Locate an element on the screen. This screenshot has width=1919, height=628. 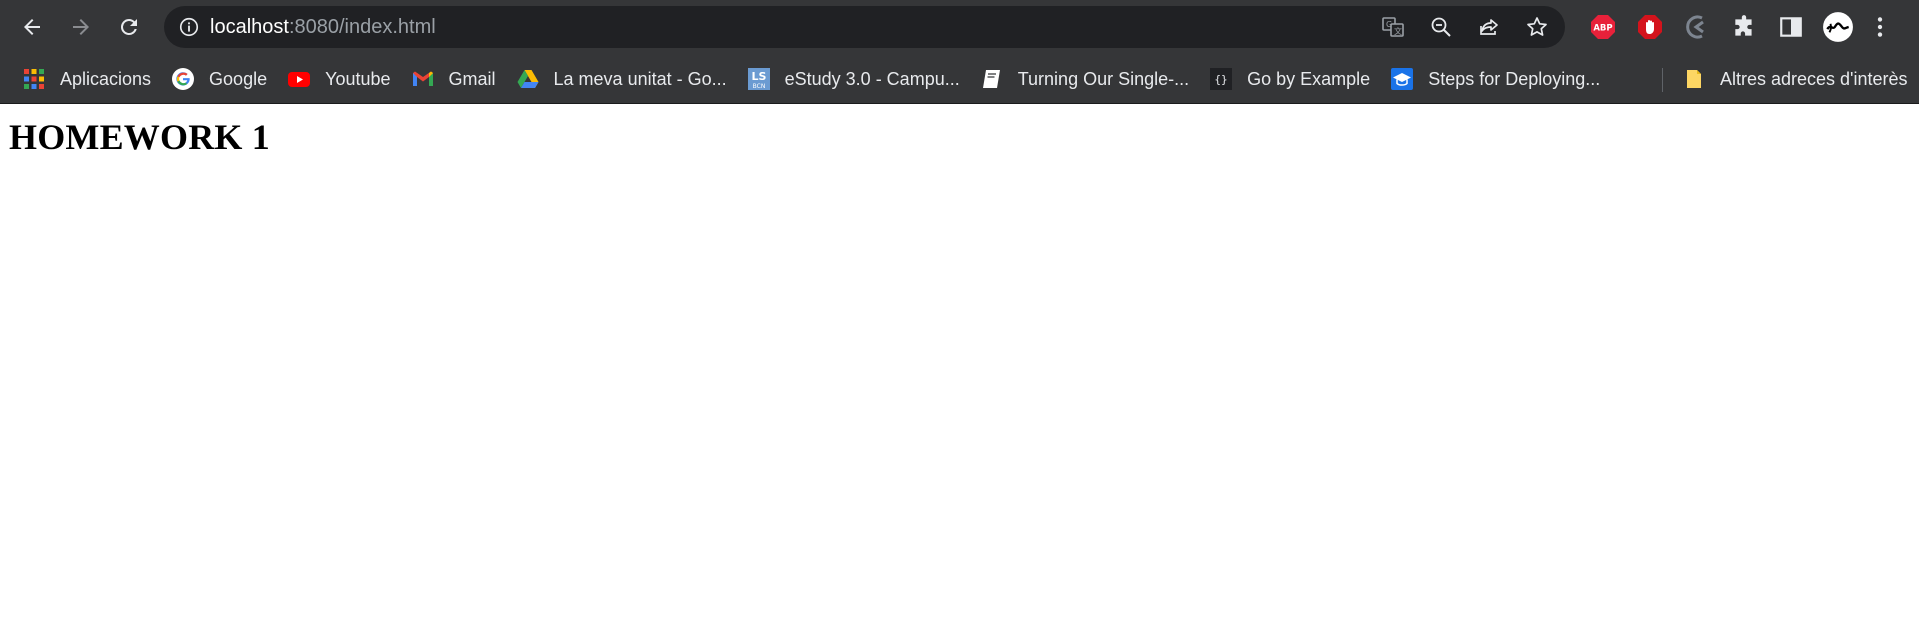
bookmark-google: Google is located at coordinates (219, 79).